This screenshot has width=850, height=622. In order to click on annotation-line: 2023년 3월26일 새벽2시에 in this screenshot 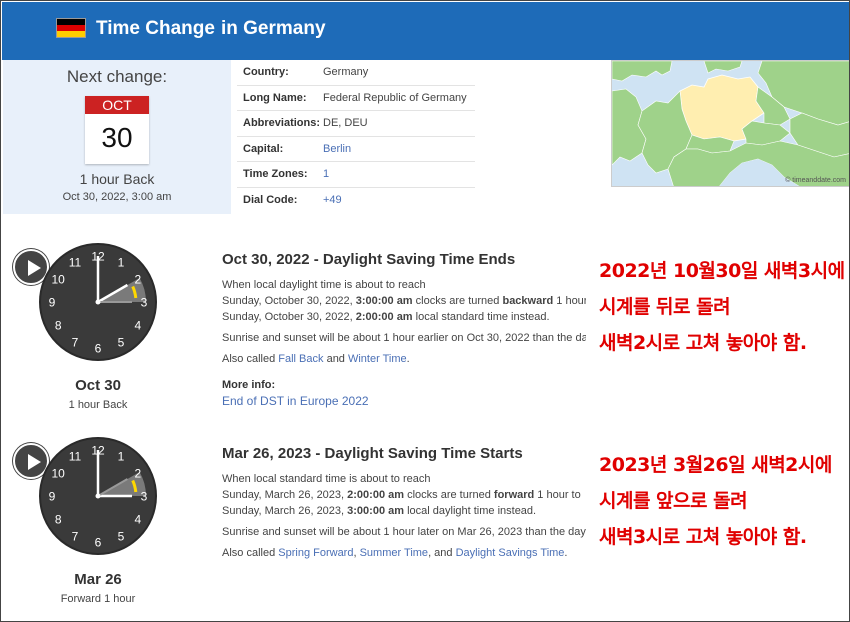, I will do `click(715, 465)`.